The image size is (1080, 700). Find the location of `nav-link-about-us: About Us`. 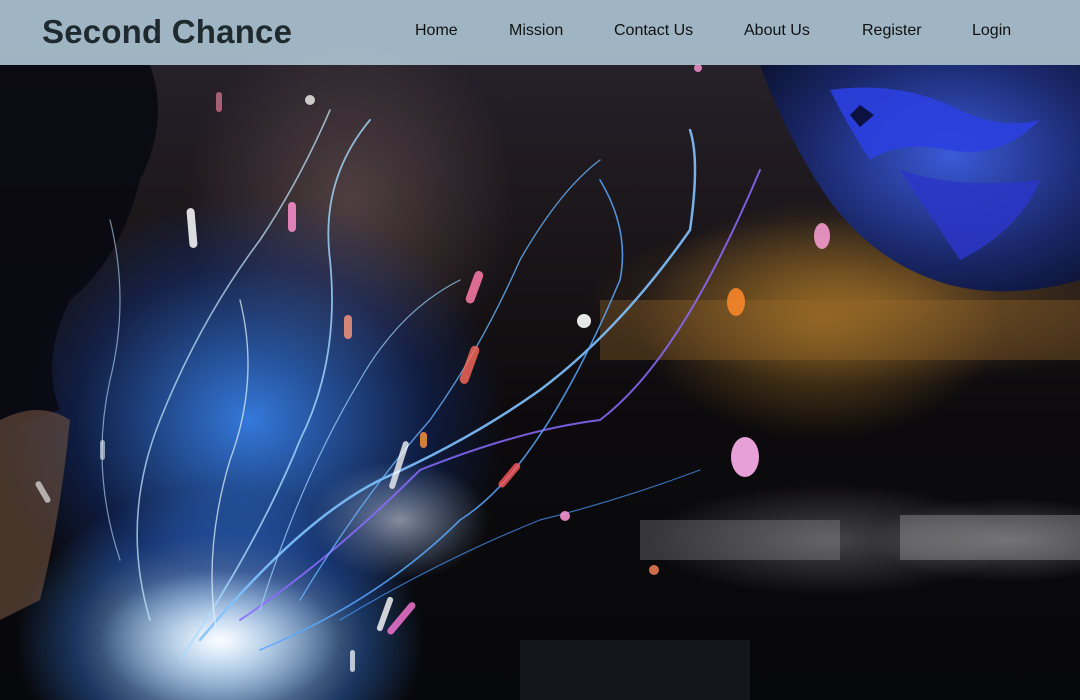

nav-link-about-us: About Us is located at coordinates (777, 31).